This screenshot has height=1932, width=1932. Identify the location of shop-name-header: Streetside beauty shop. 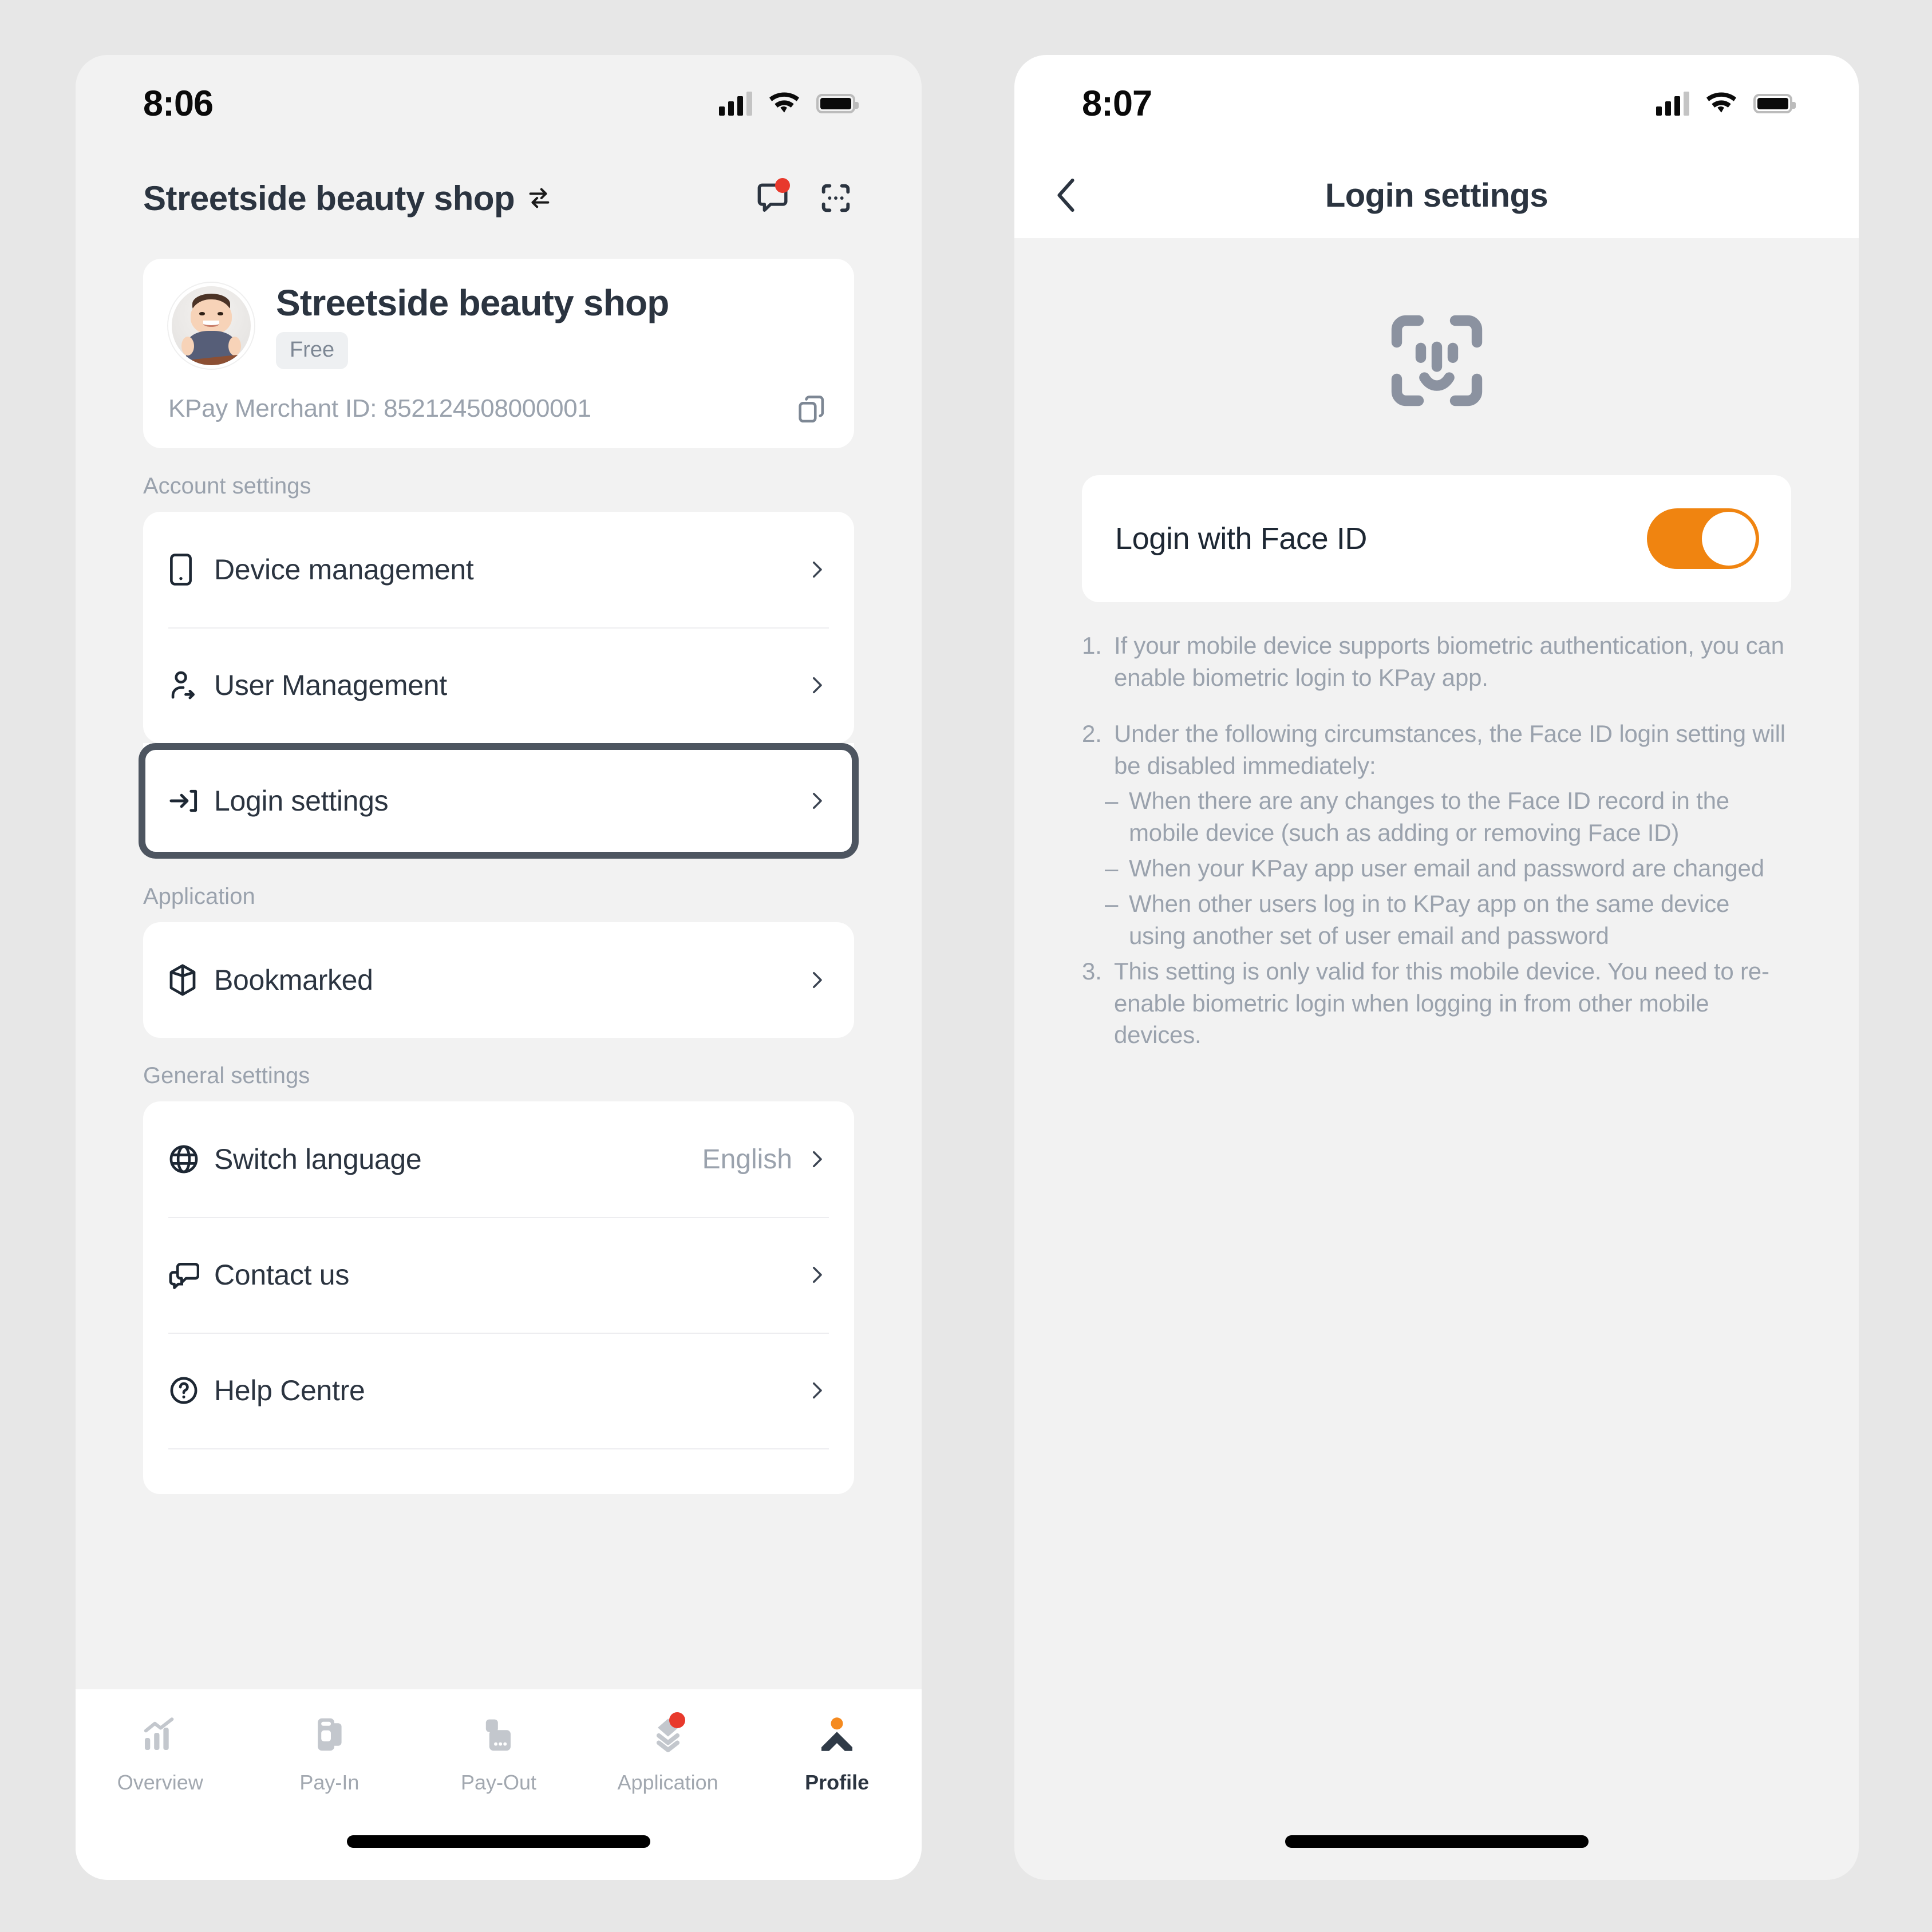
(329, 198).